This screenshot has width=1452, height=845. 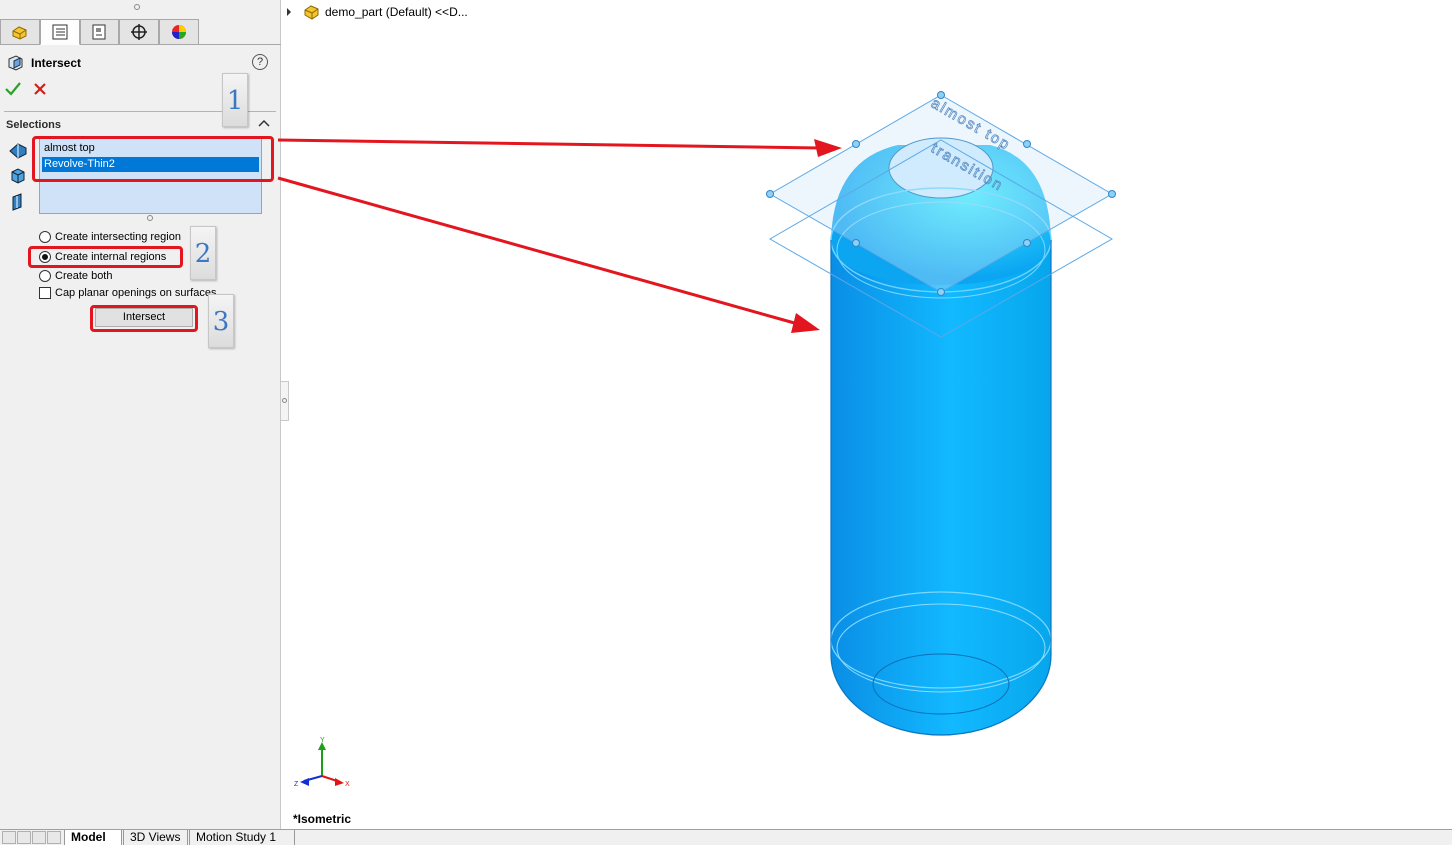 What do you see at coordinates (242, 837) in the screenshot?
I see `tab-motion-study-1: Motion Study 1` at bounding box center [242, 837].